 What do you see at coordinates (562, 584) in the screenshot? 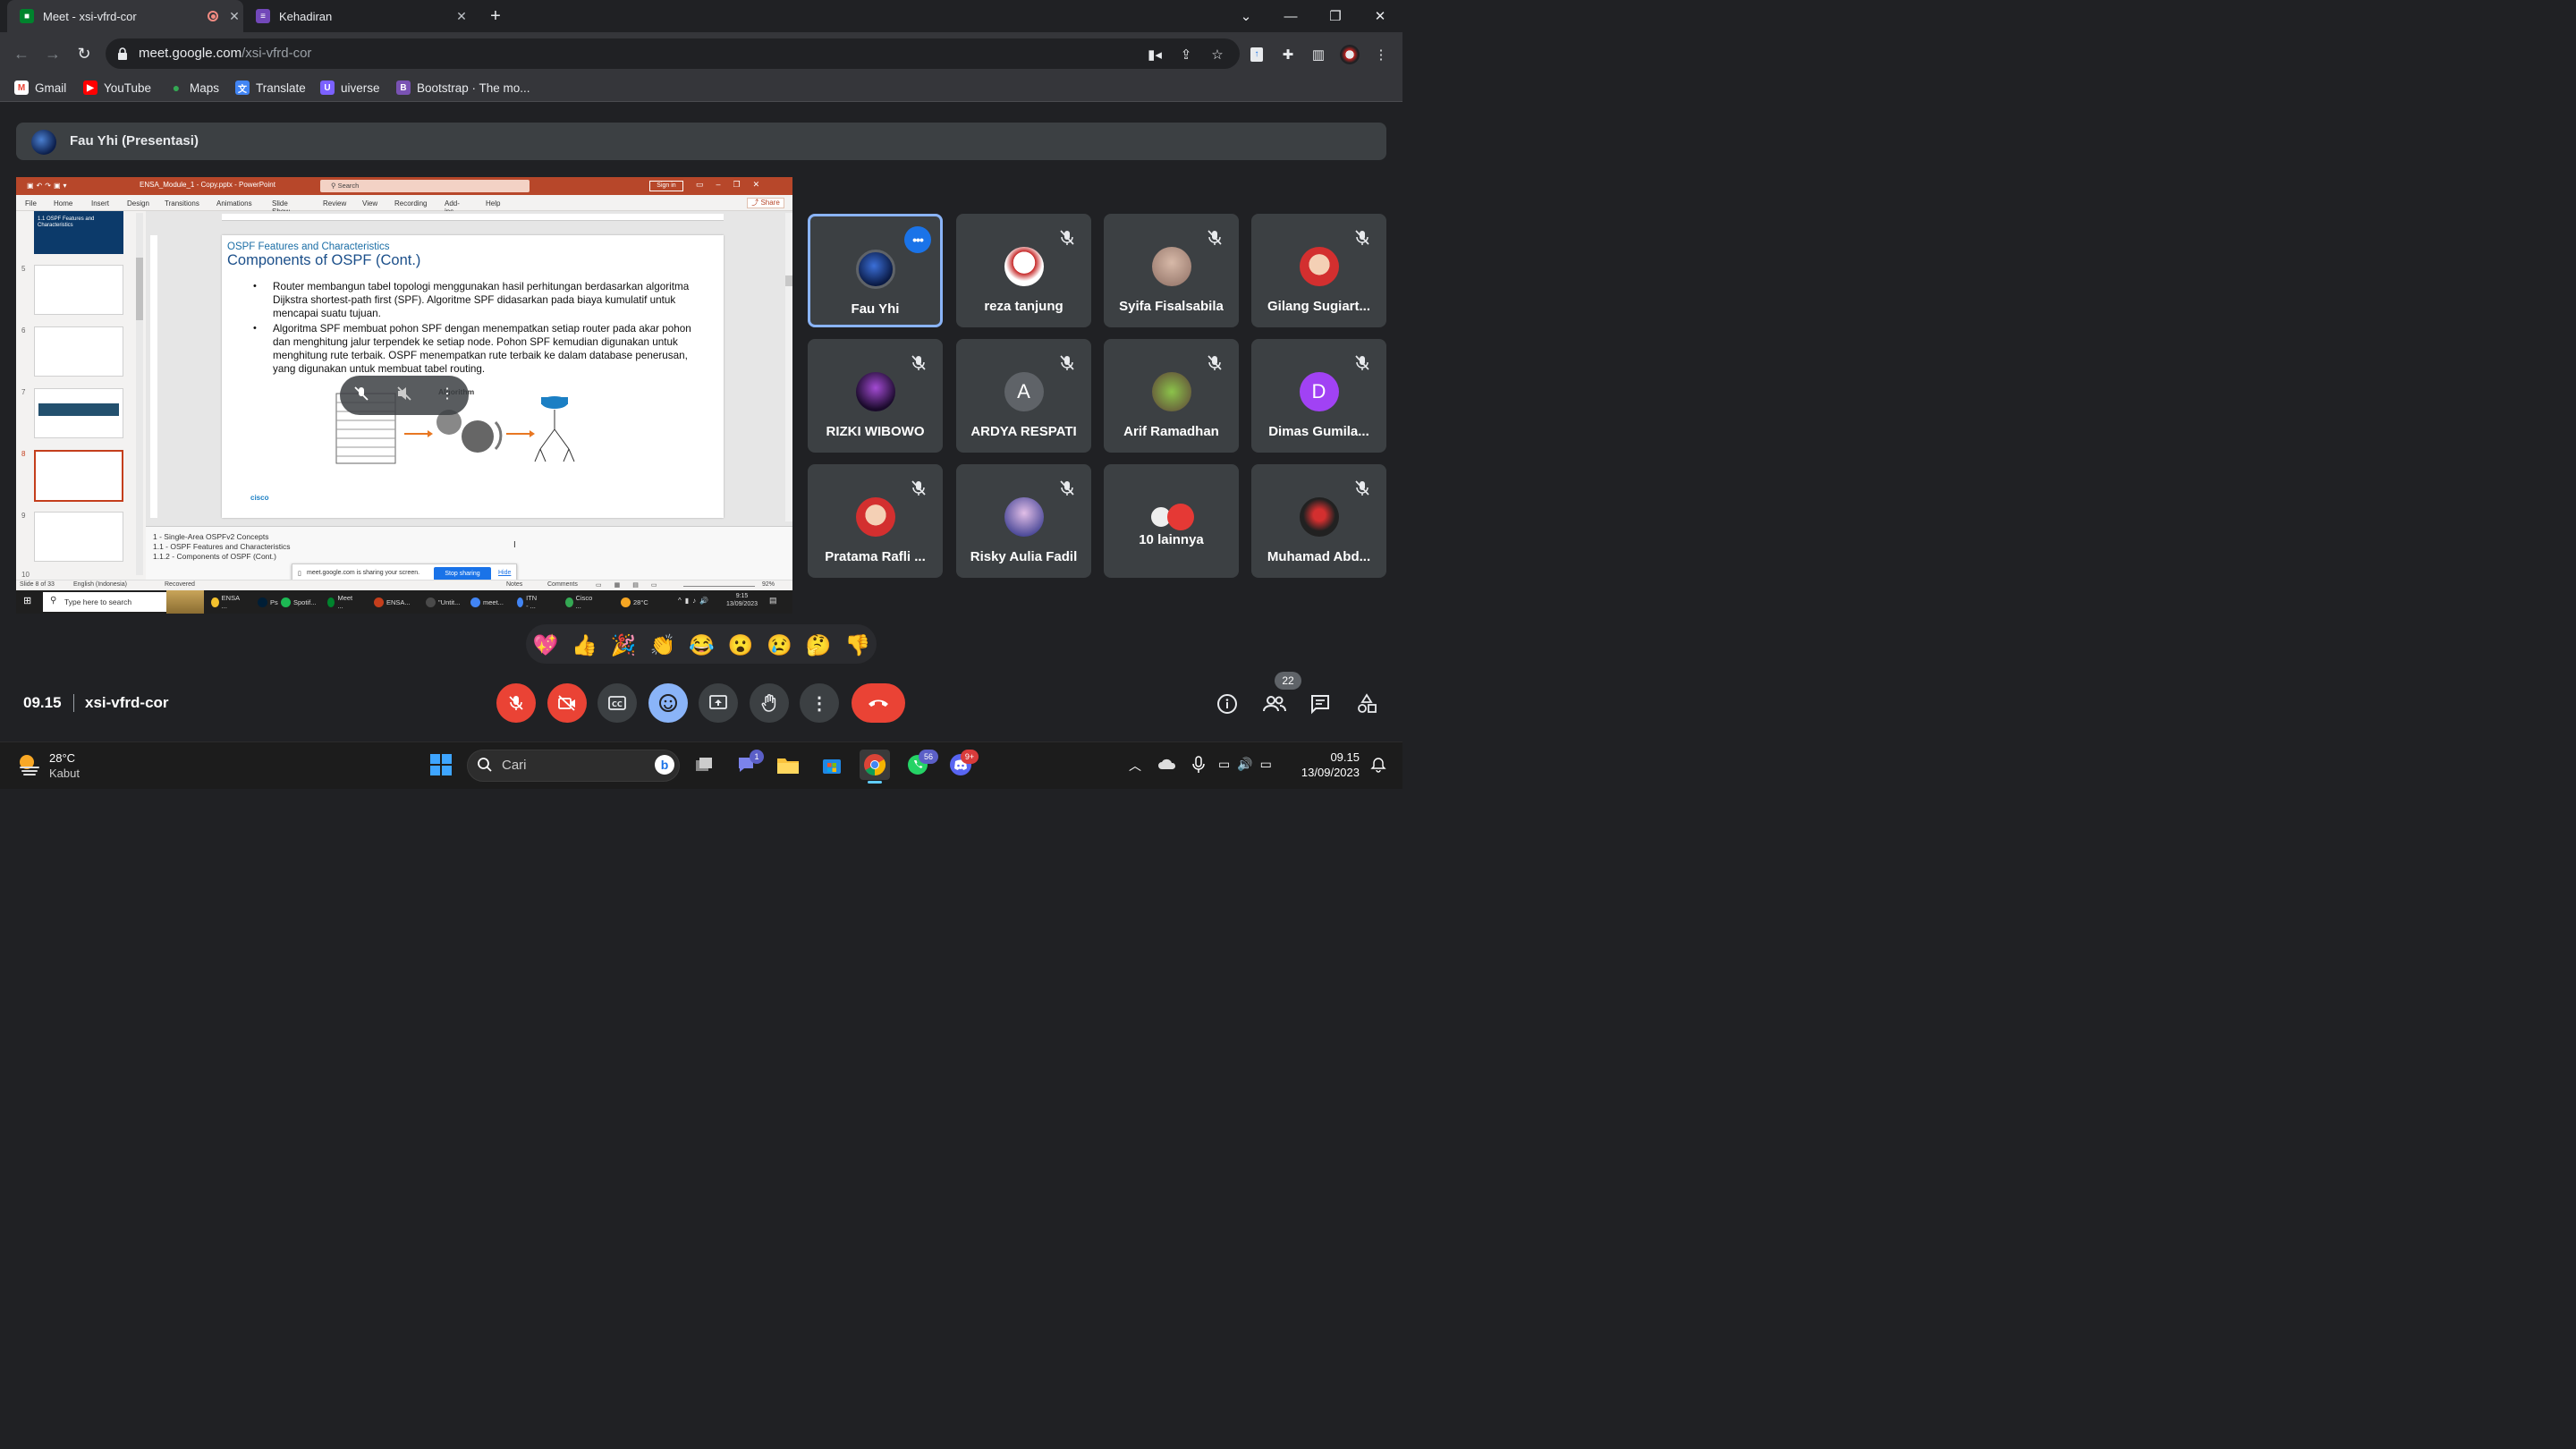
I see `status-comments-button: Comments` at bounding box center [562, 584].